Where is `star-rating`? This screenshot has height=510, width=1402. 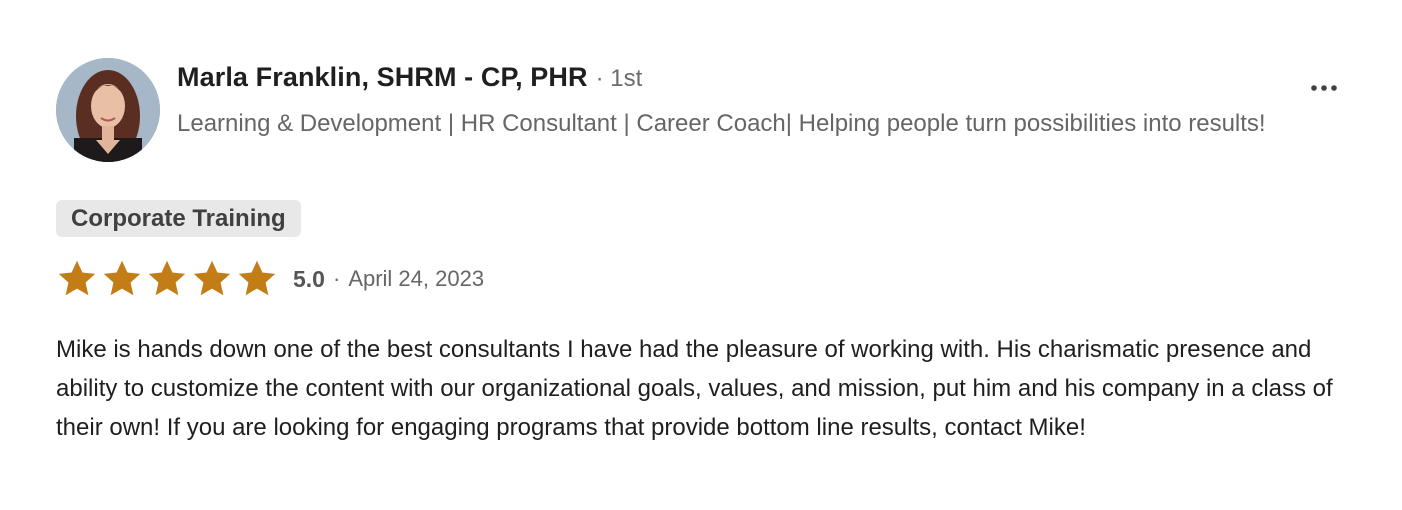
star-rating is located at coordinates (167, 279).